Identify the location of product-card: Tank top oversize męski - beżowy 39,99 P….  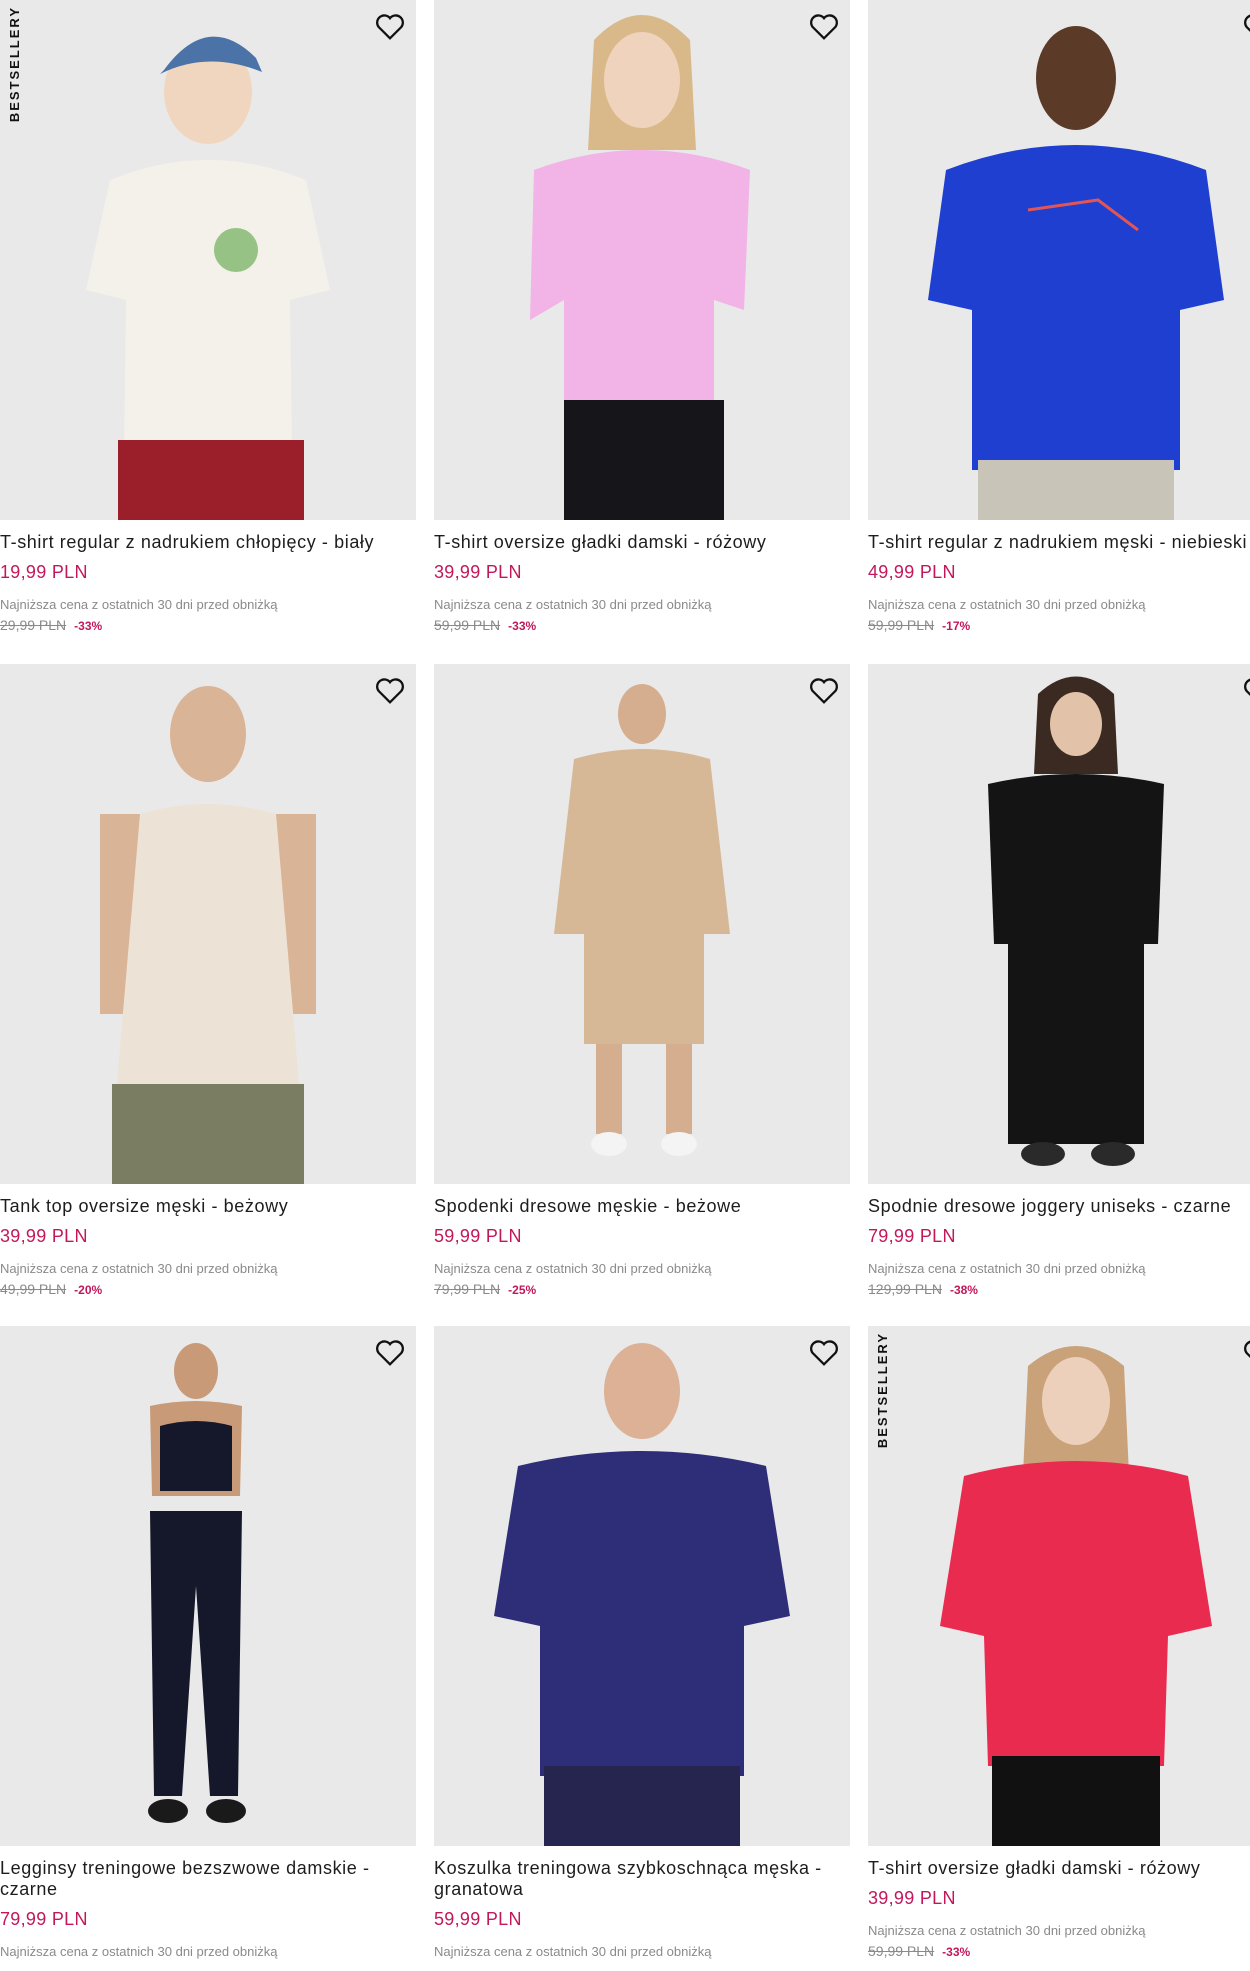
(208, 980).